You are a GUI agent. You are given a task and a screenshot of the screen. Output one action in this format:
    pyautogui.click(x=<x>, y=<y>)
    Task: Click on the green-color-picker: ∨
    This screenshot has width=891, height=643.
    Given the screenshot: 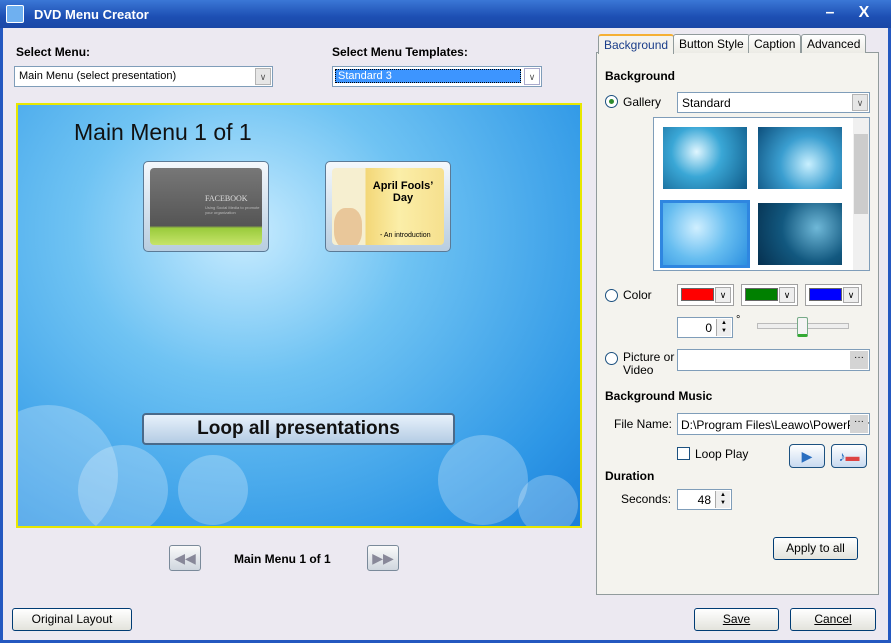 What is the action you would take?
    pyautogui.click(x=769, y=295)
    